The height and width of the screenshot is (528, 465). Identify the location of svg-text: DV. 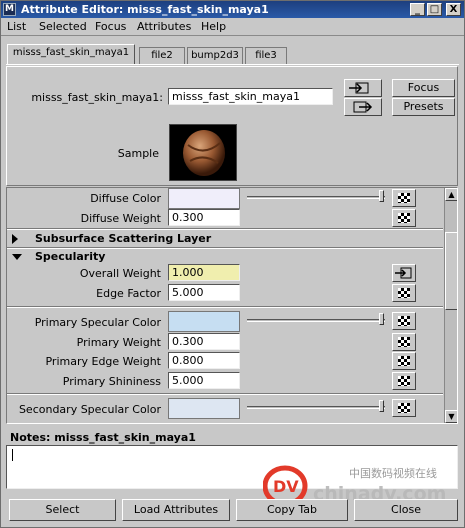
(286, 486).